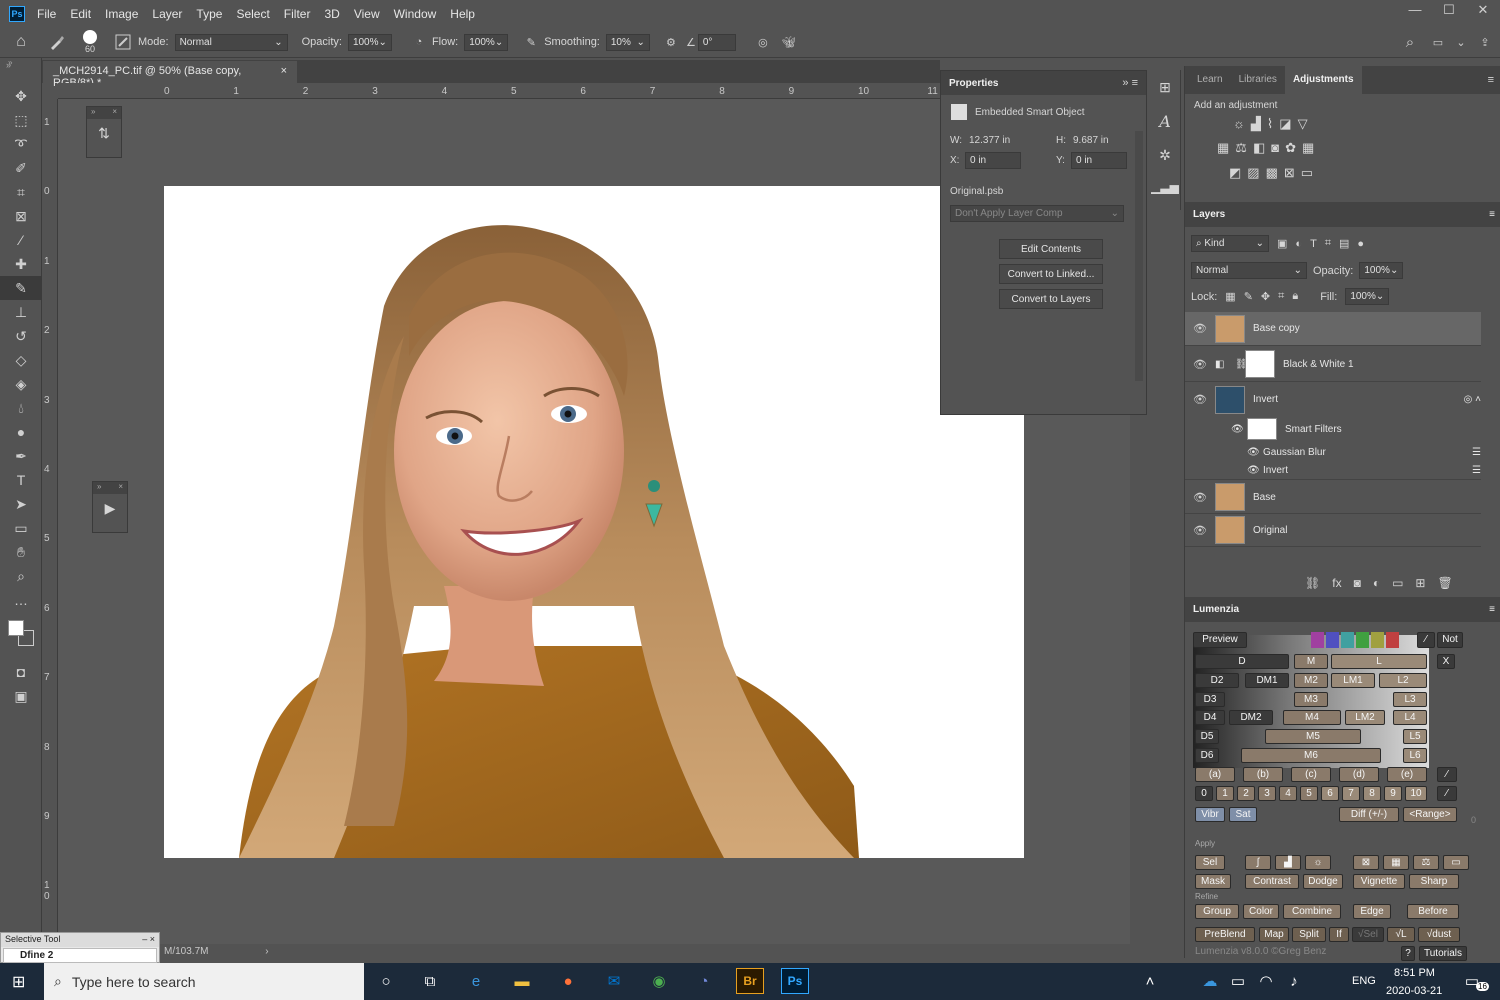  What do you see at coordinates (1091, 140) in the screenshot?
I see `h-value: 9.687 in` at bounding box center [1091, 140].